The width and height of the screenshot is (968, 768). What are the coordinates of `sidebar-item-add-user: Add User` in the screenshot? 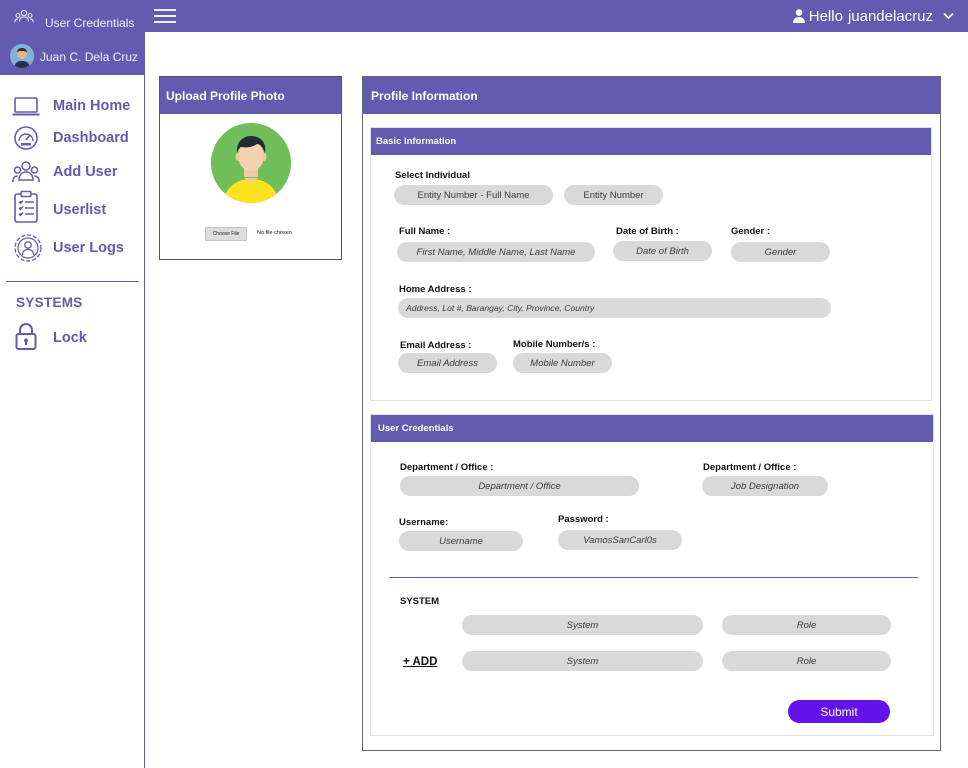 It's located at (64, 172).